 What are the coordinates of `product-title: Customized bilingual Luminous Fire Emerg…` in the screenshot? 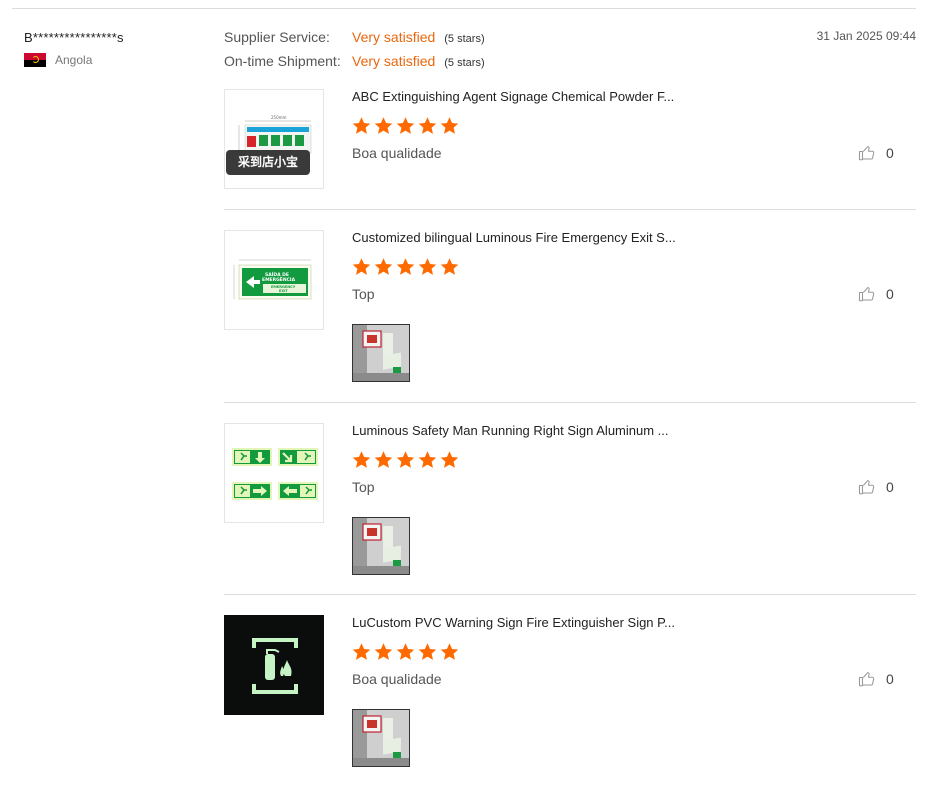 It's located at (514, 237).